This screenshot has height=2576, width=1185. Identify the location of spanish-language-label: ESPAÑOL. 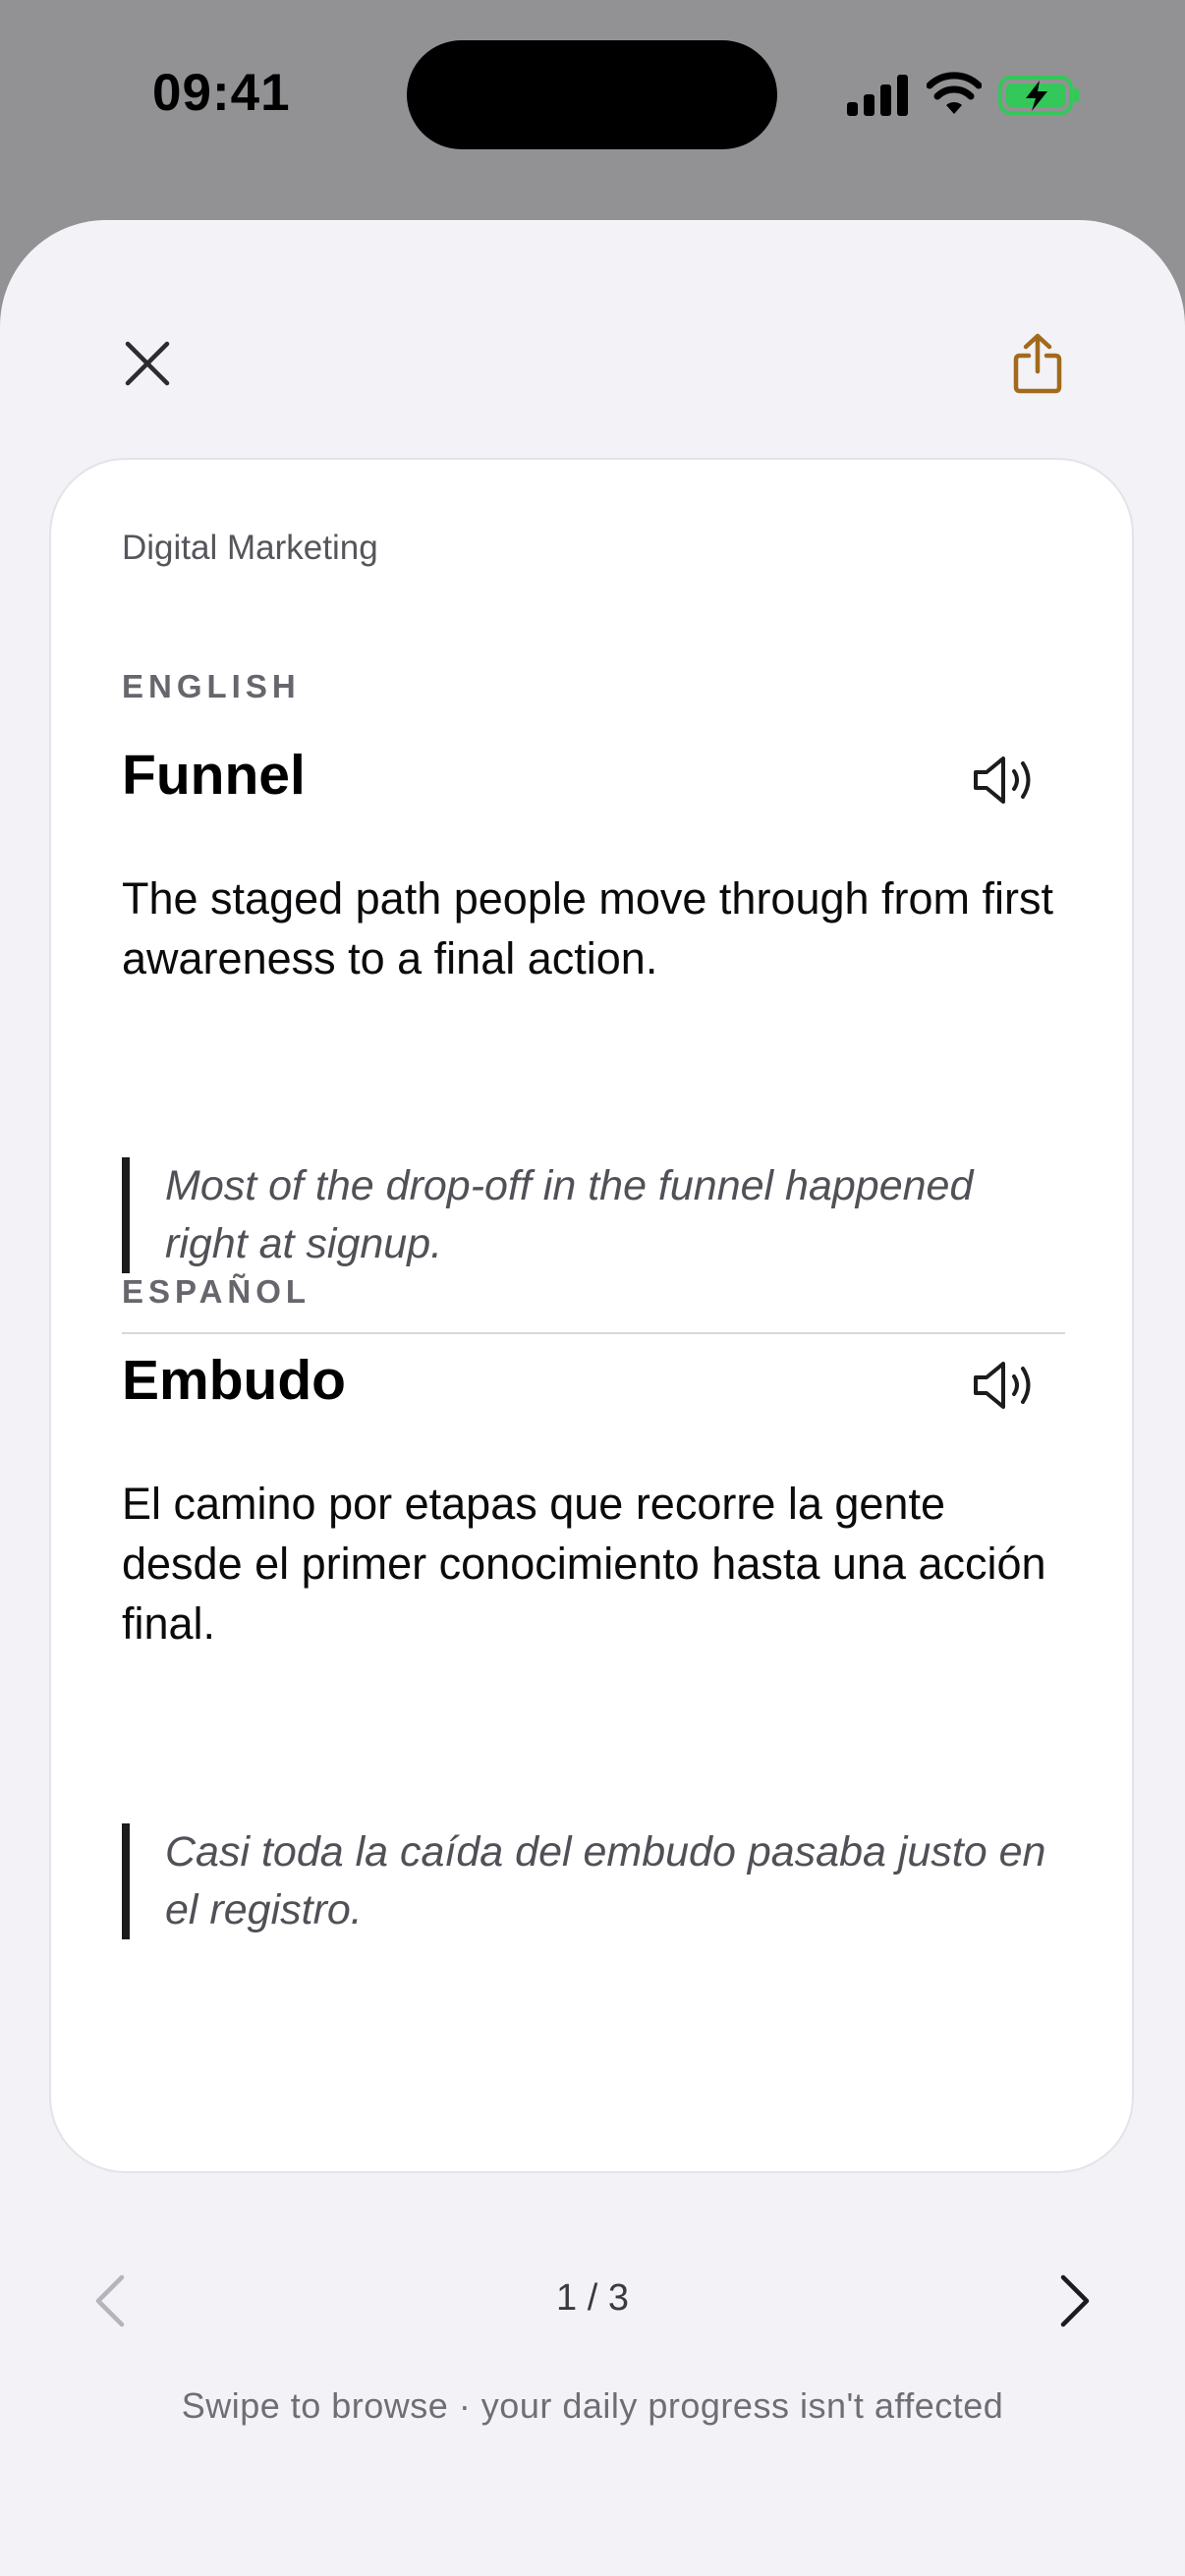
(216, 1291).